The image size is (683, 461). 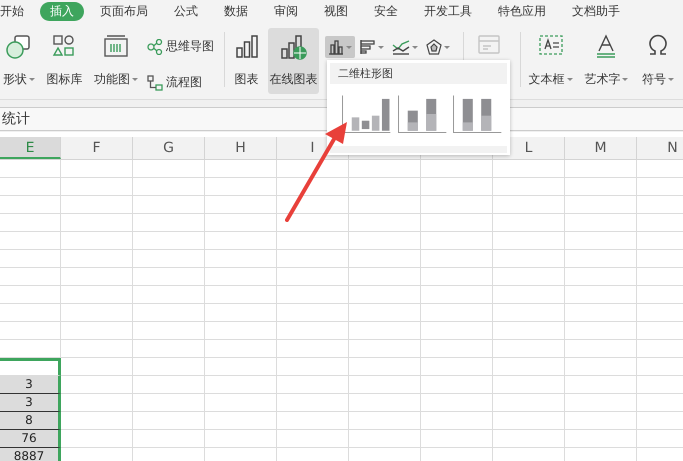 I want to click on menu-tab: 安全, so click(x=386, y=11).